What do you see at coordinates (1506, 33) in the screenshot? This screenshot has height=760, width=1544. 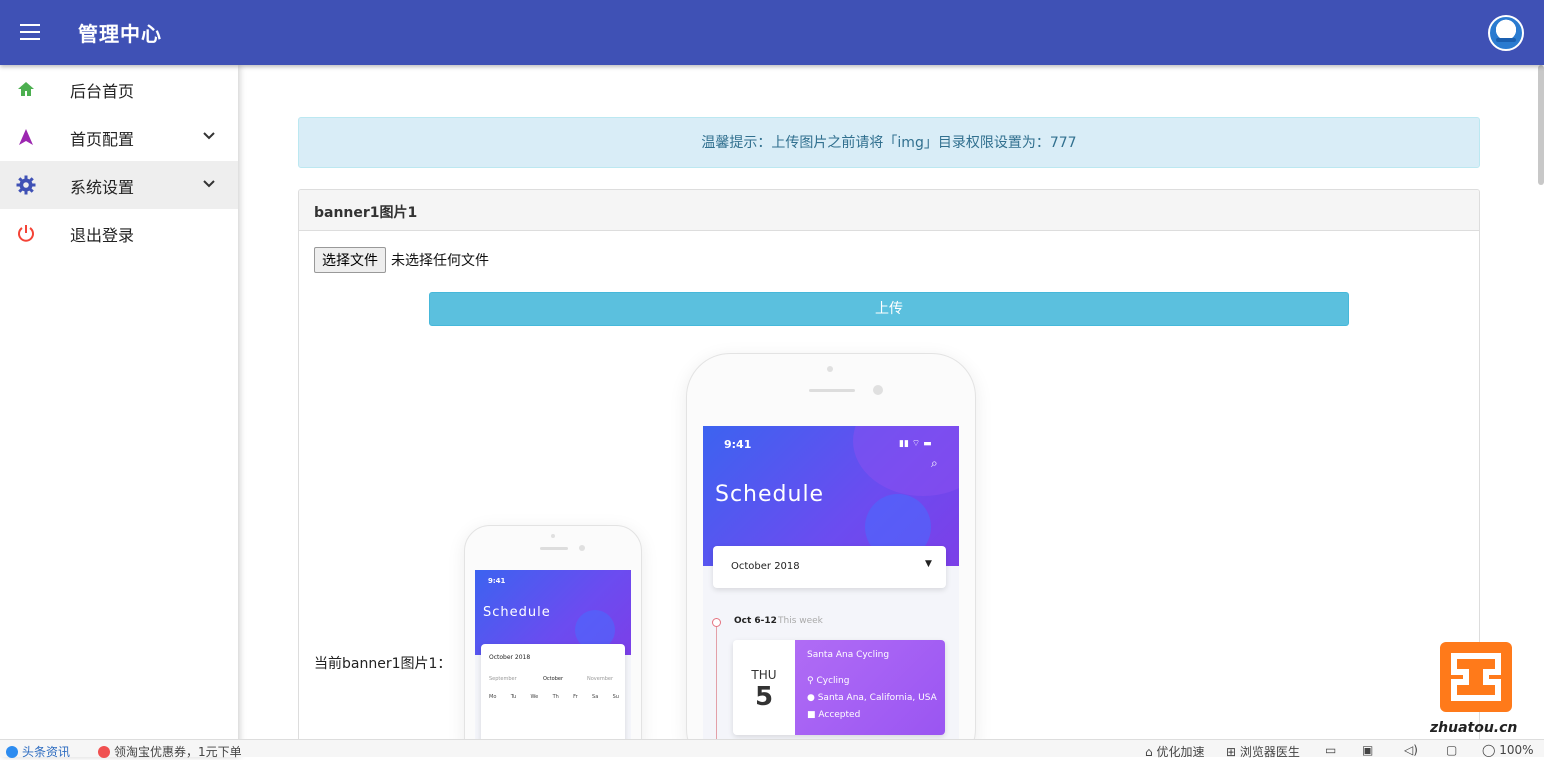 I see `avatar` at bounding box center [1506, 33].